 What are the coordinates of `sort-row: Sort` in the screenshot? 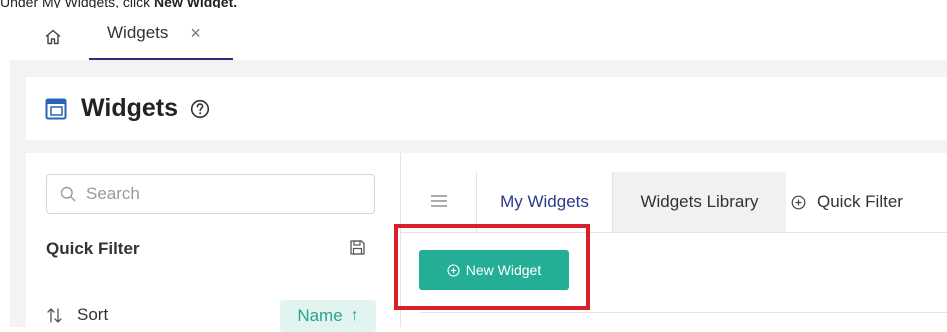 It's located at (77, 315).